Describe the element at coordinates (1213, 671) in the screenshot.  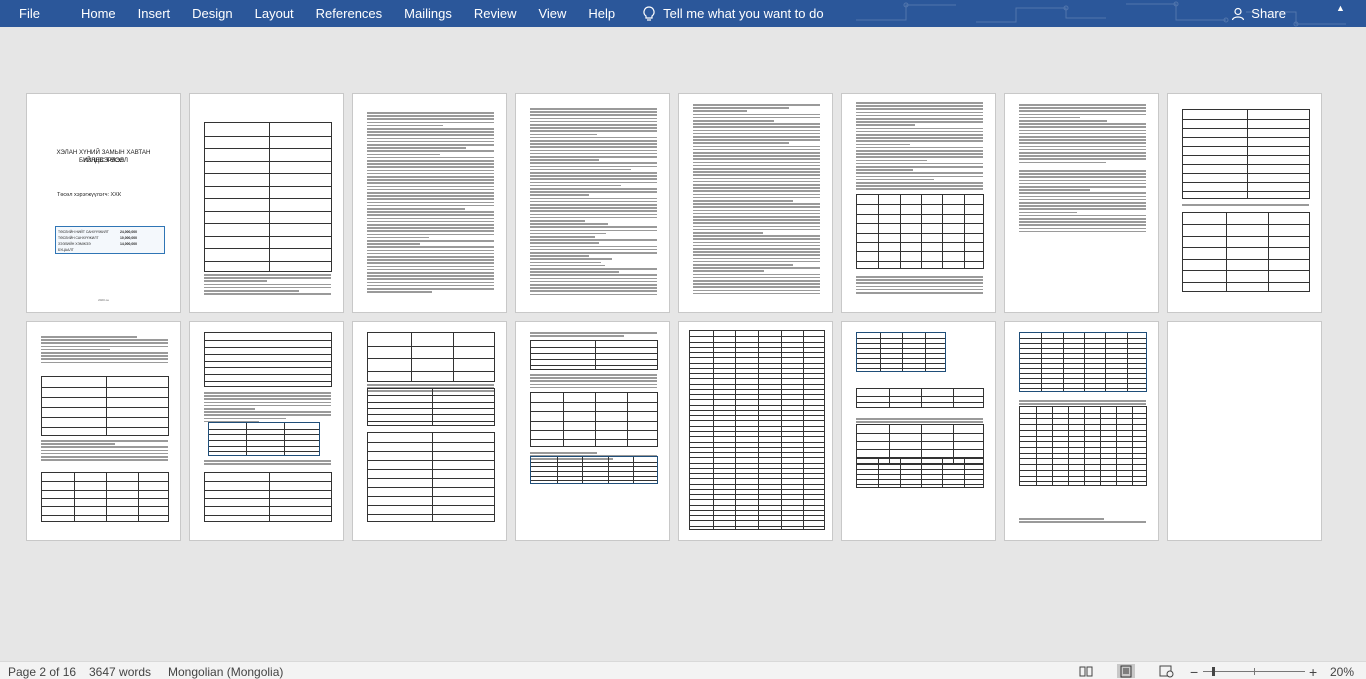
I see `zoom-slider-thumb` at that location.